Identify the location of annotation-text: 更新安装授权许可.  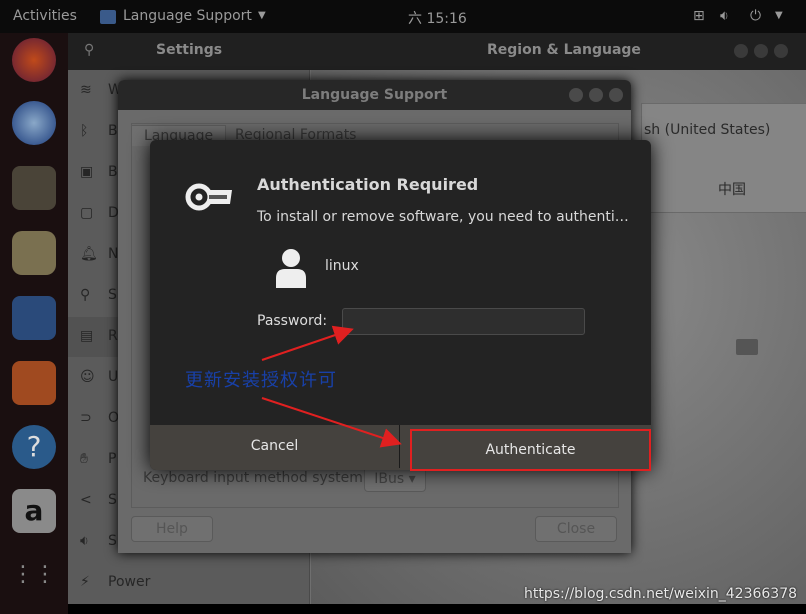
(261, 380).